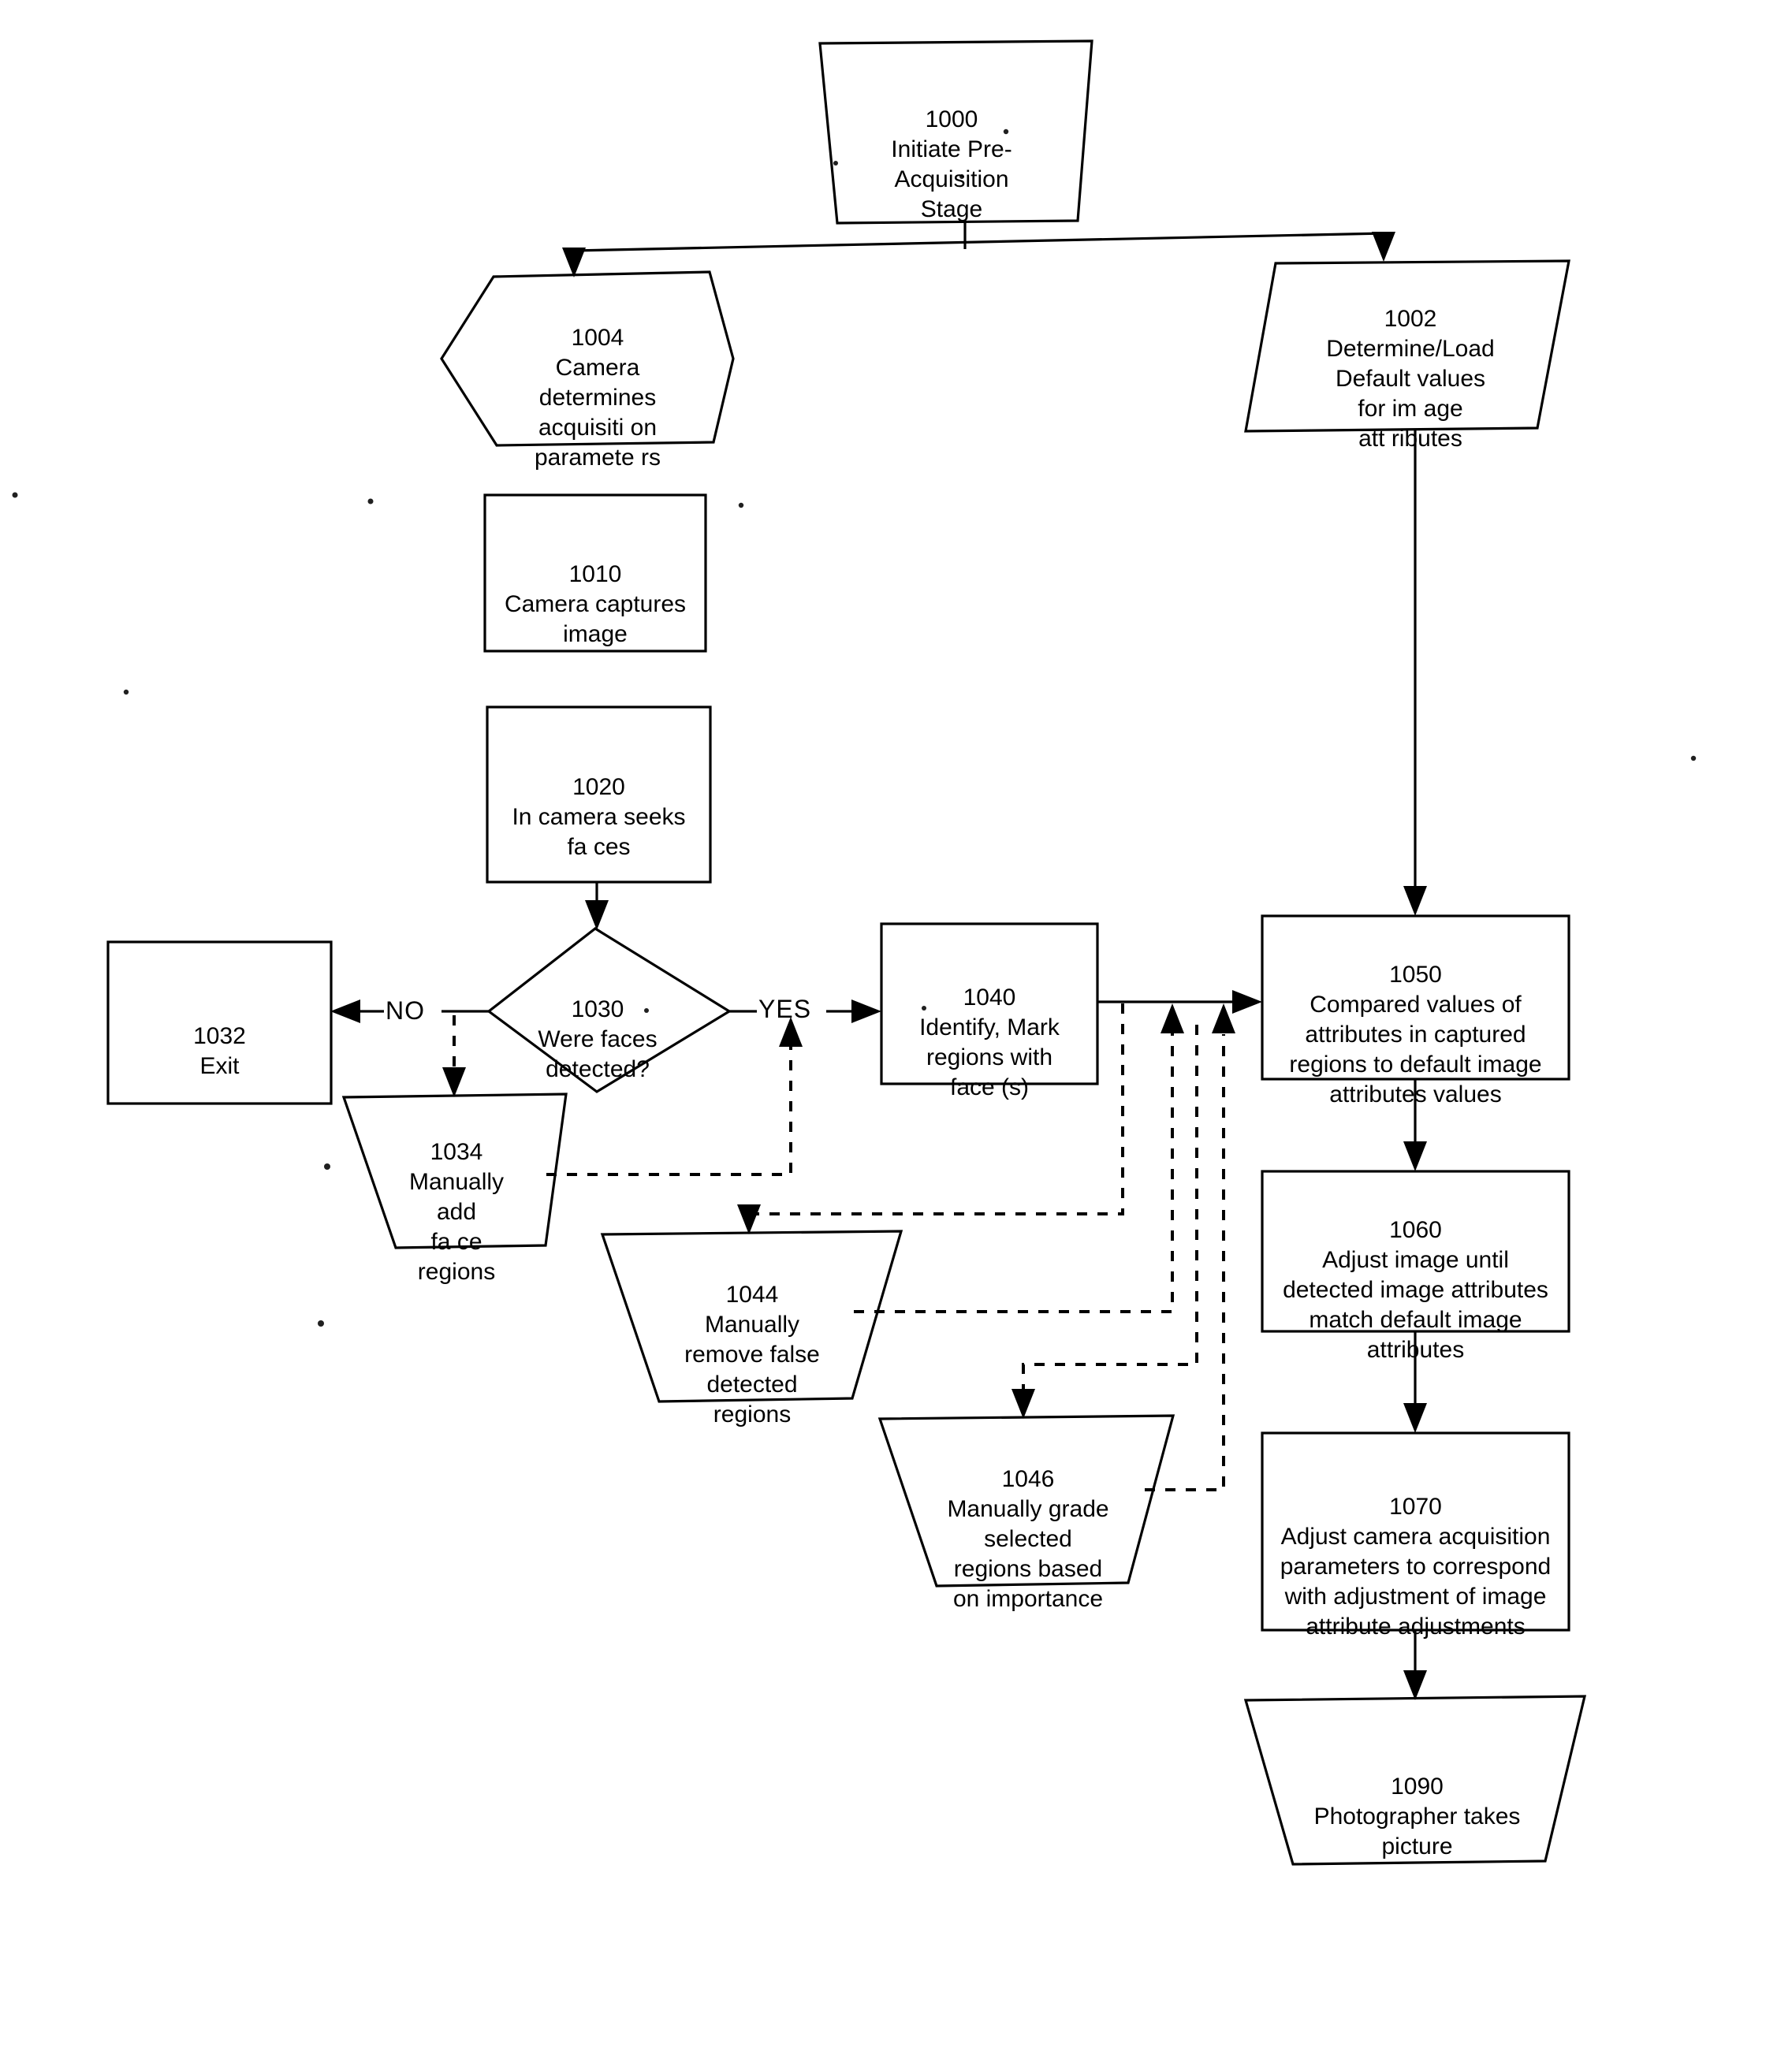 The width and height of the screenshot is (1792, 2051). I want to click on arrowhead-1050-top, so click(1415, 901).